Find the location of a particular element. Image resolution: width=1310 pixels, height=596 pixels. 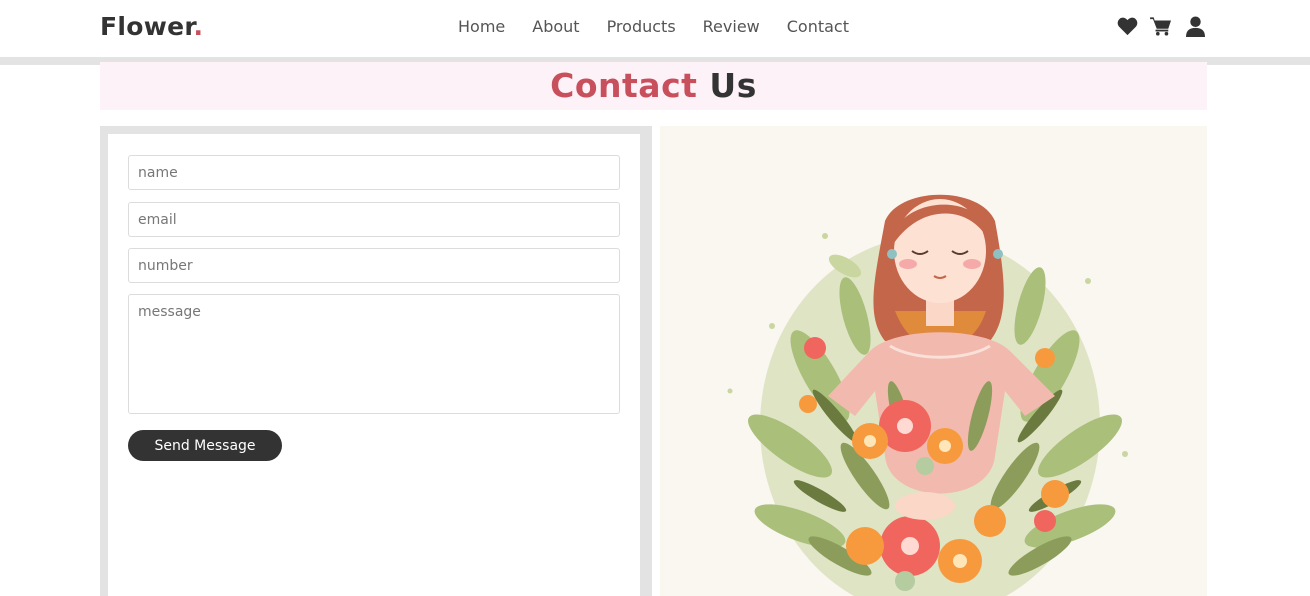

message-textarea is located at coordinates (374, 354).